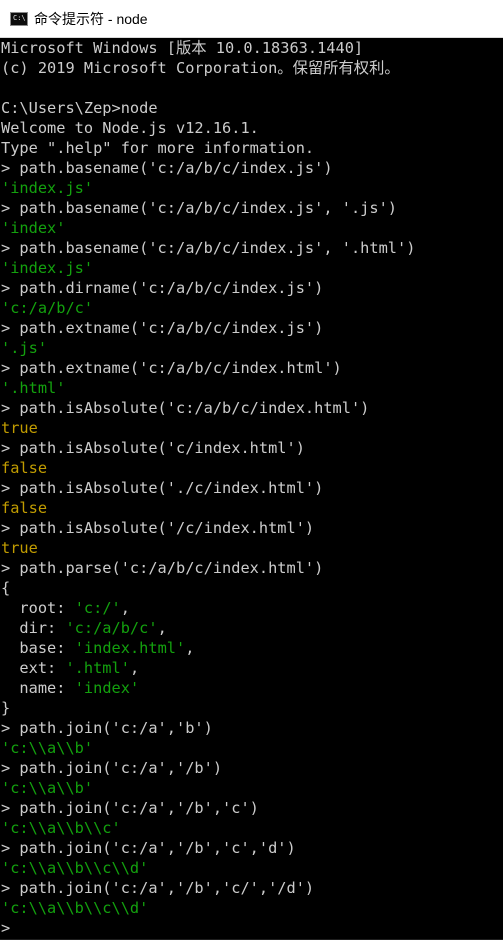 This screenshot has width=503, height=940. I want to click on console-line: > path.basename('c:/a/b/c/index.js'), so click(252, 168).